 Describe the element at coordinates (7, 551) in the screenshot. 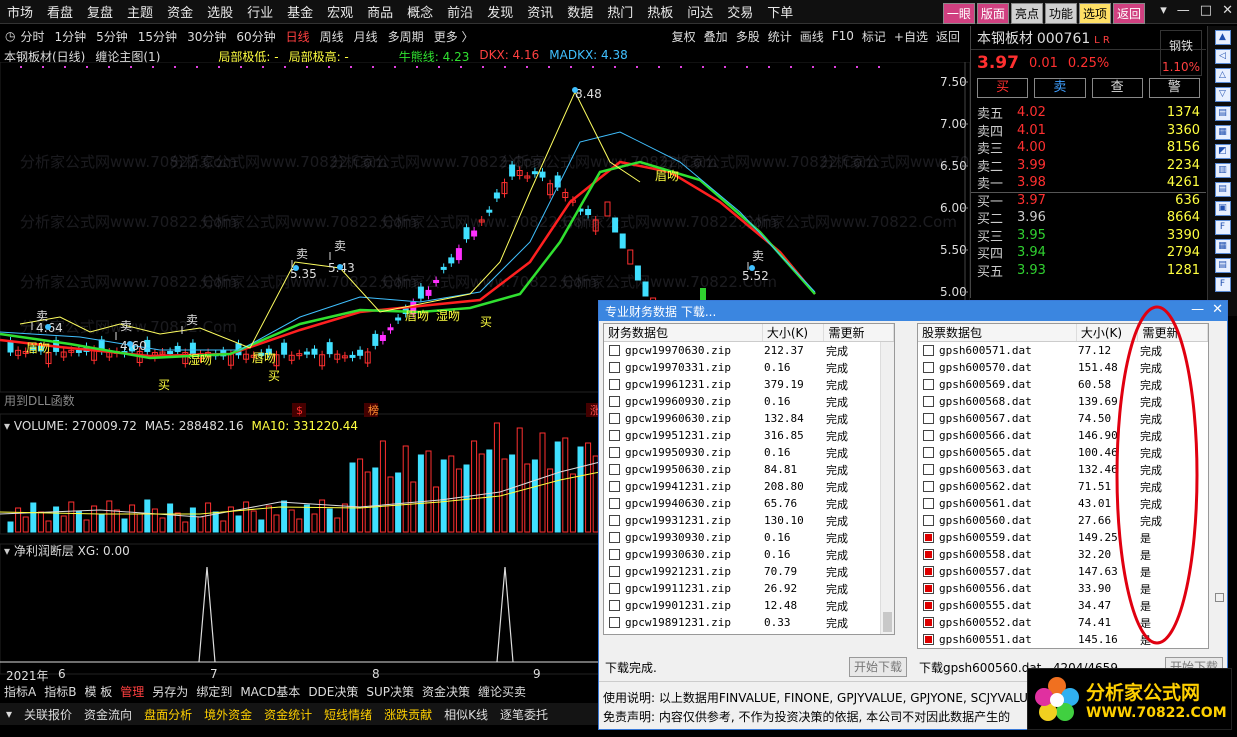

I see `collapse-icon-2: ▾` at that location.